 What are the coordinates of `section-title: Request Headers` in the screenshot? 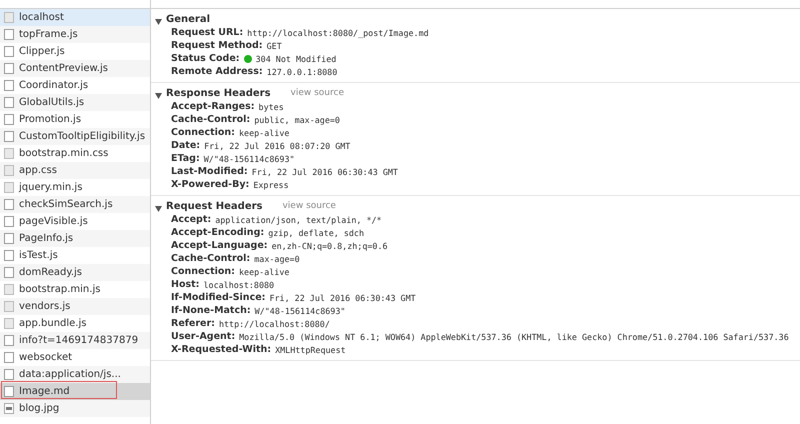 It's located at (214, 206).